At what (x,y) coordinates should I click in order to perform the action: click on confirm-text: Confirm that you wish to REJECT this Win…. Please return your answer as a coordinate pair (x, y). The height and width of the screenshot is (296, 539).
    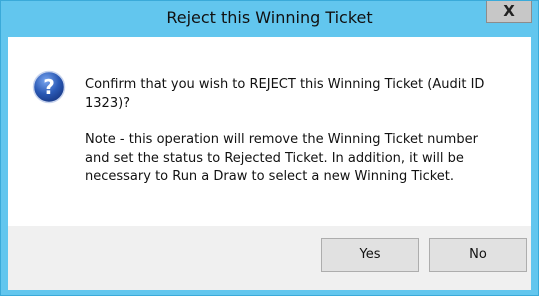
    Looking at the image, I should click on (285, 94).